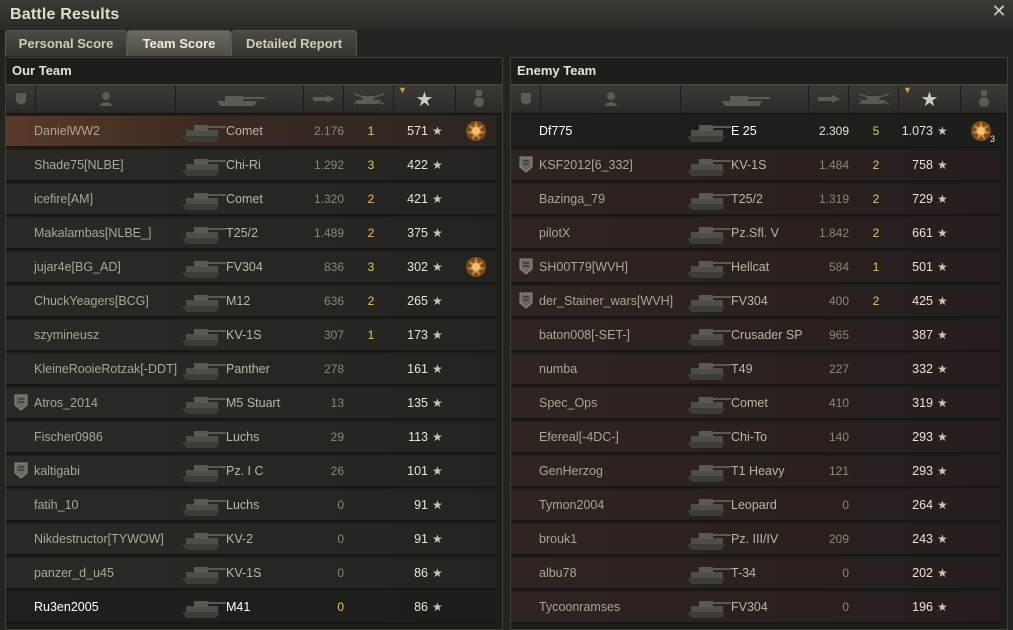  I want to click on achievement-medal-icon: 3, so click(982, 131).